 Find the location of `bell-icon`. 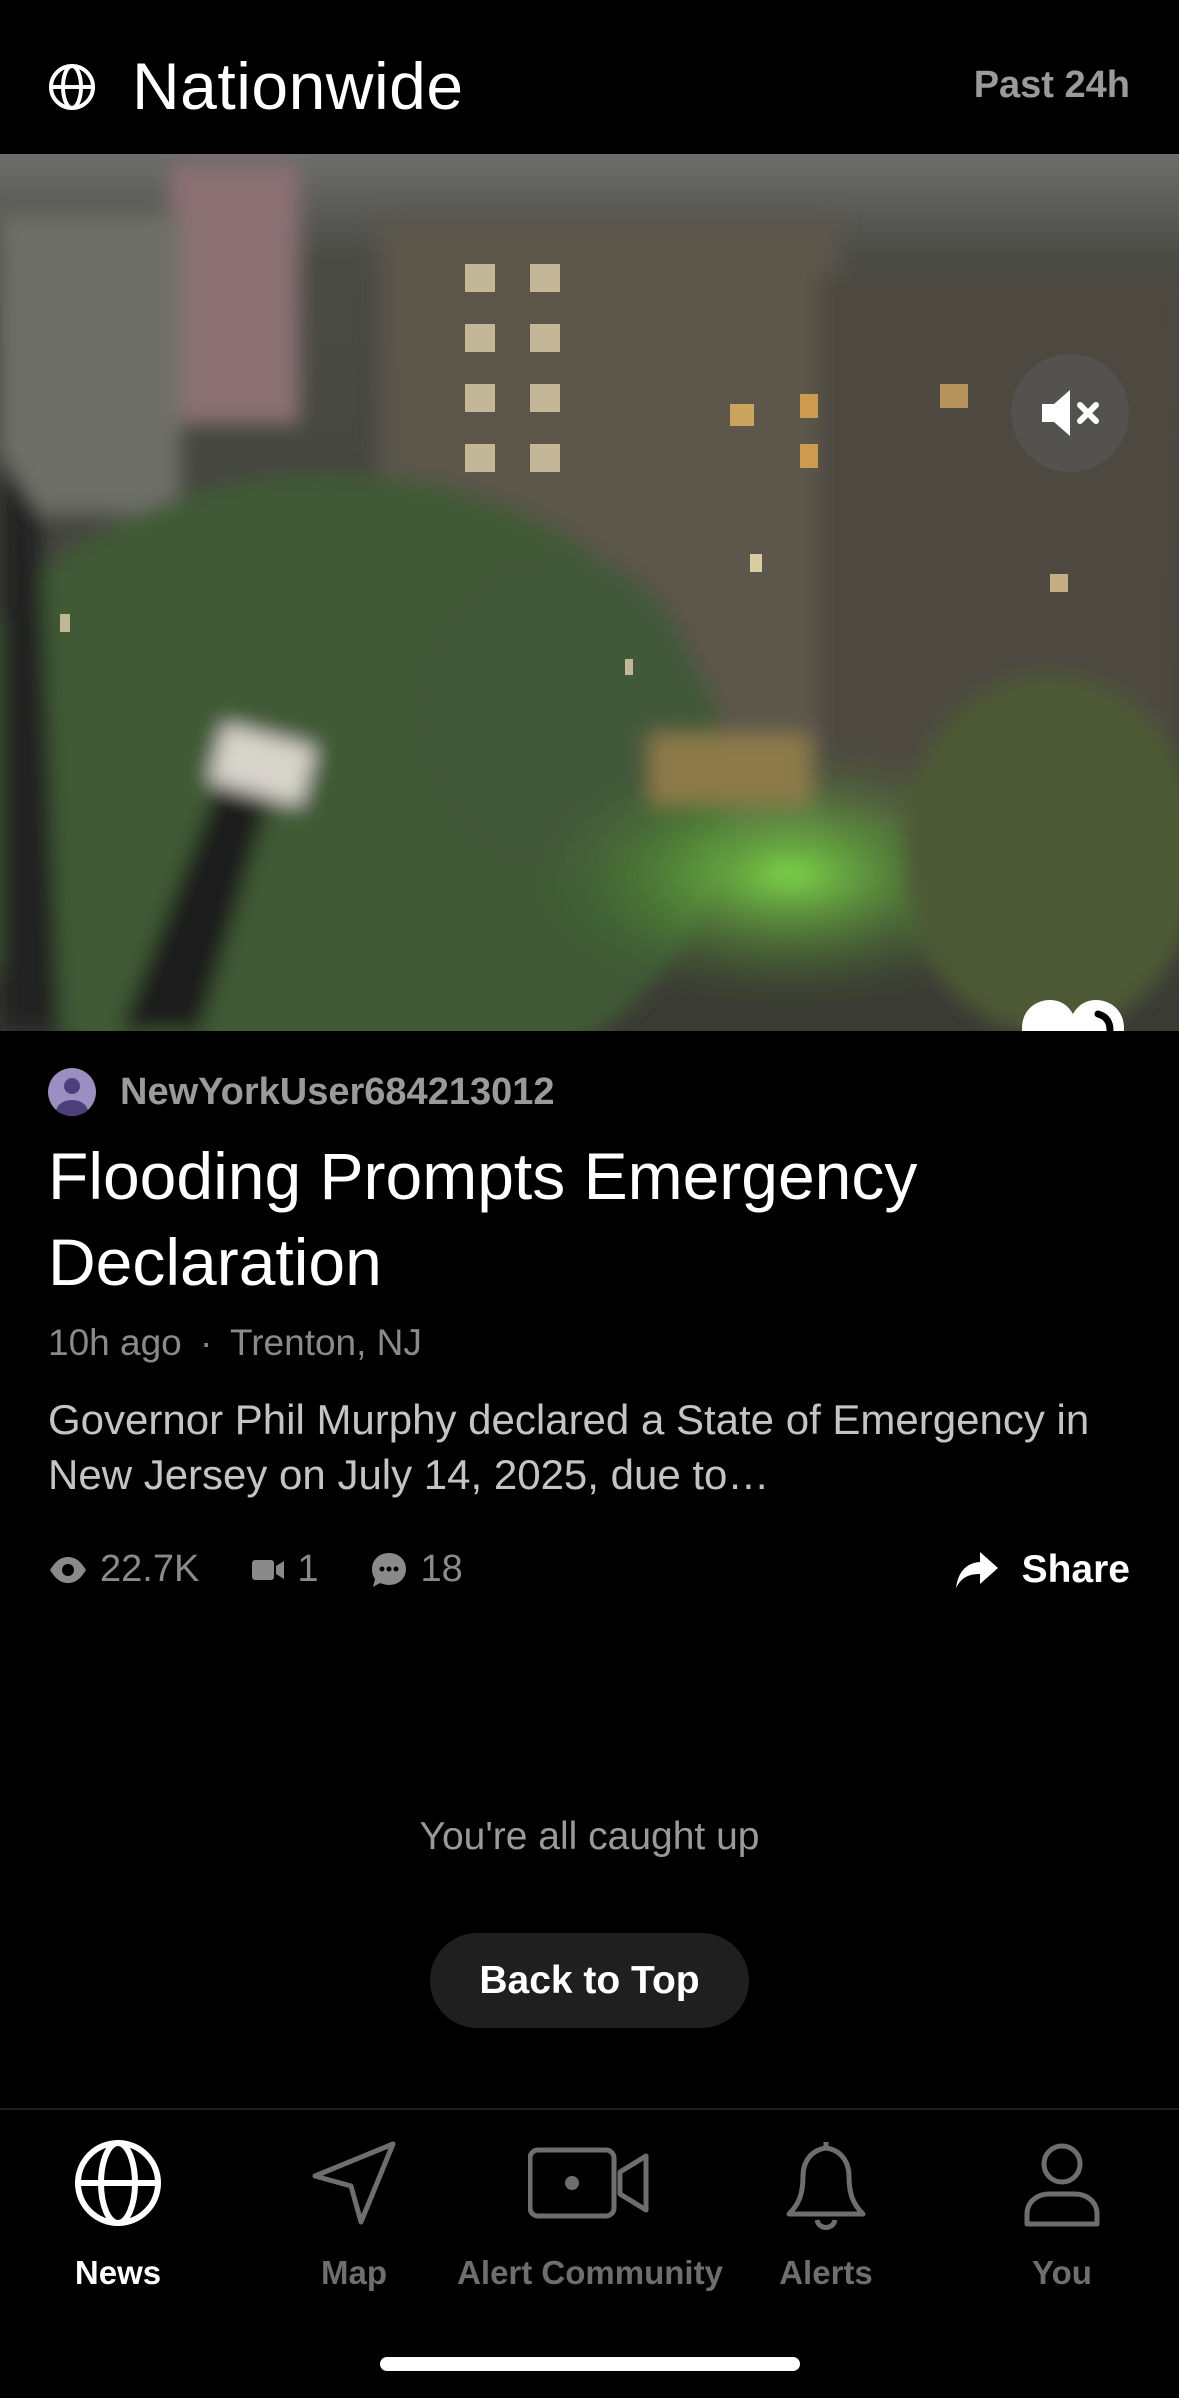

bell-icon is located at coordinates (826, 2186).